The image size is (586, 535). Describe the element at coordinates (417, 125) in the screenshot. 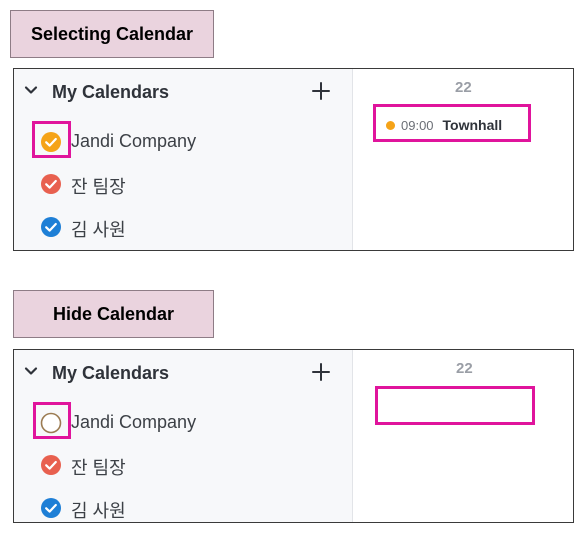

I see `event-time: 09:00` at that location.